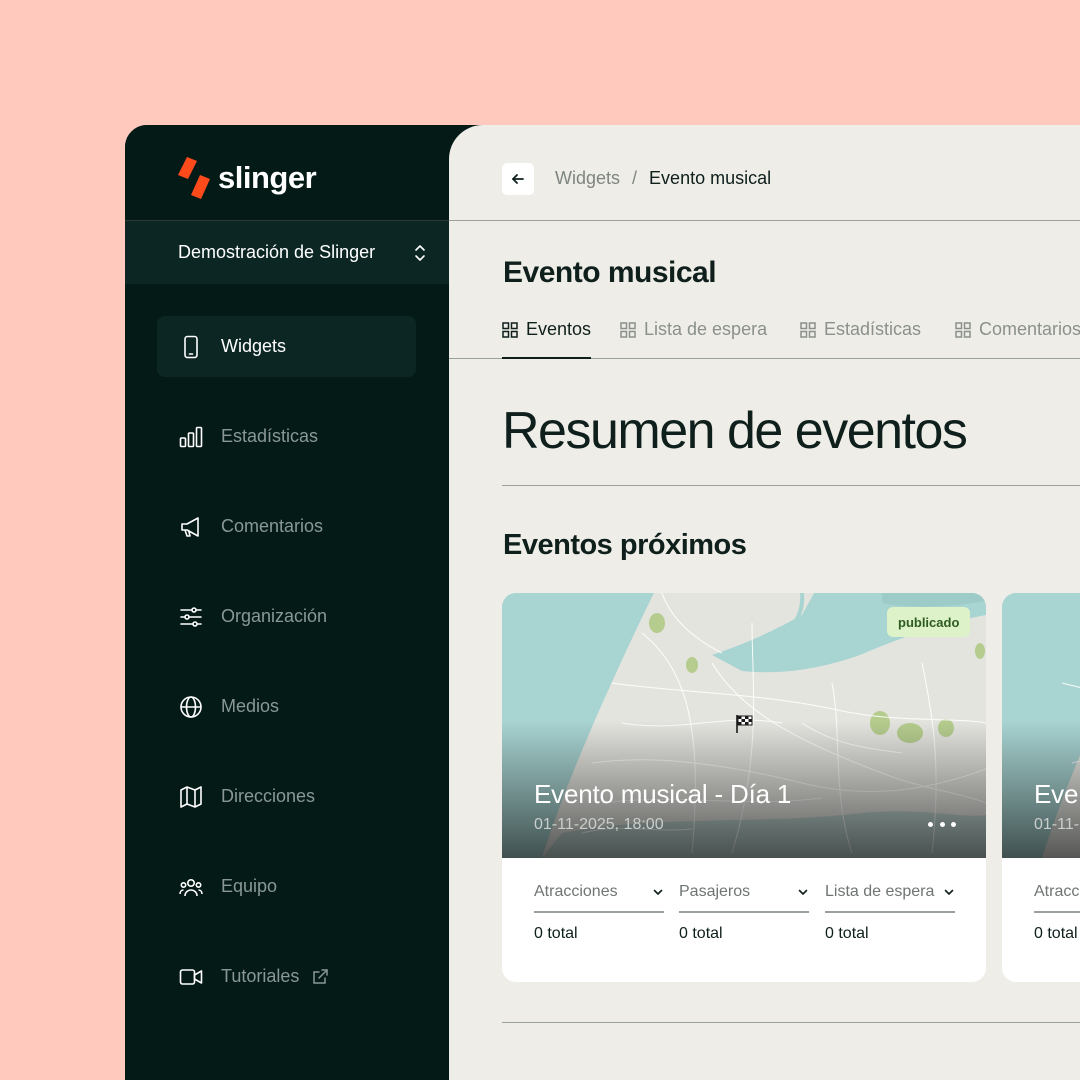  I want to click on external-link-icon, so click(321, 976).